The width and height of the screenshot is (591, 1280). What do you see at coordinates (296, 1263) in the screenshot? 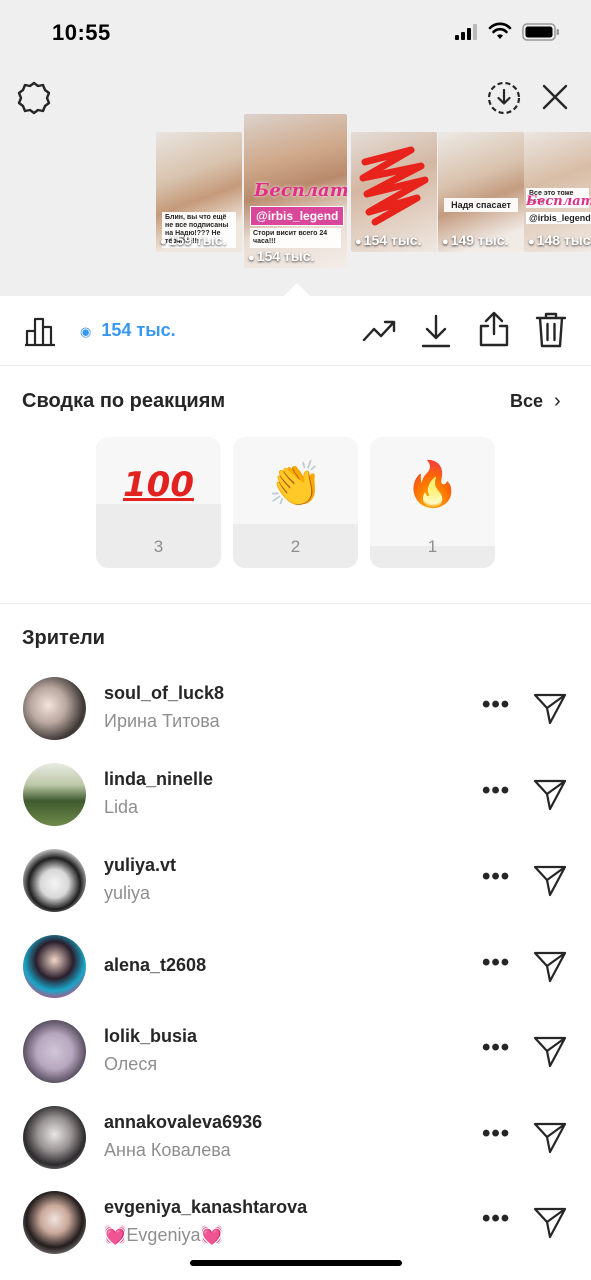
I see `home-indicator` at bounding box center [296, 1263].